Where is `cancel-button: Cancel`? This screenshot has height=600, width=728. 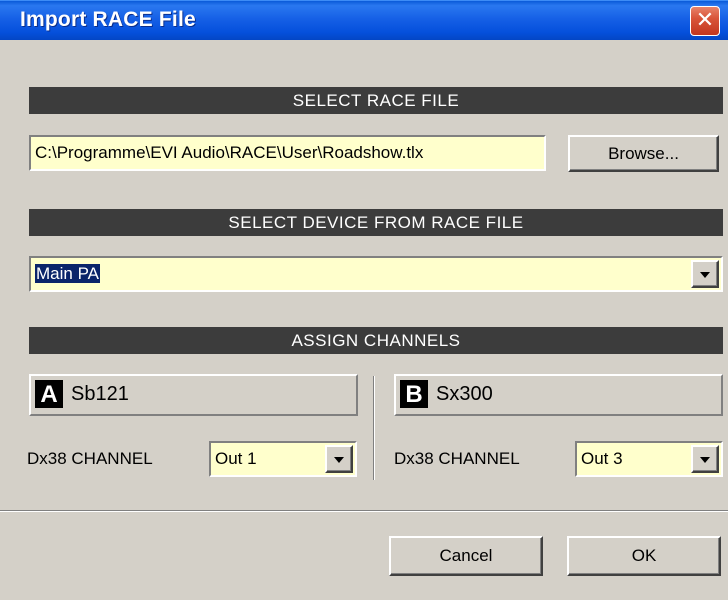
cancel-button: Cancel is located at coordinates (466, 556).